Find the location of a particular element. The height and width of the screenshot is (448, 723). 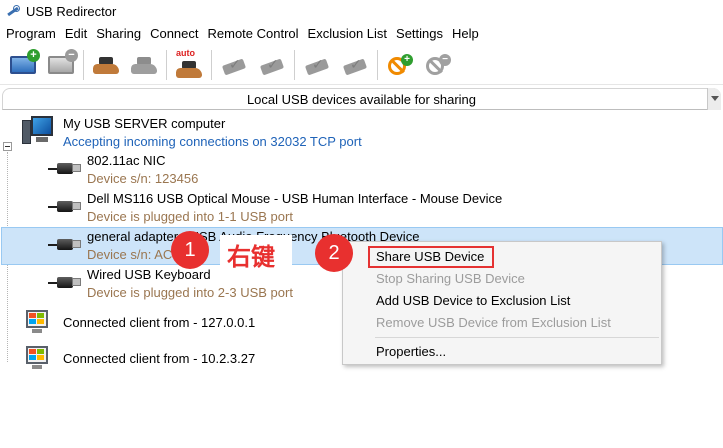

toolbar: + − auto ✓ ✓ ✓ ✓ + − is located at coordinates (361, 65).